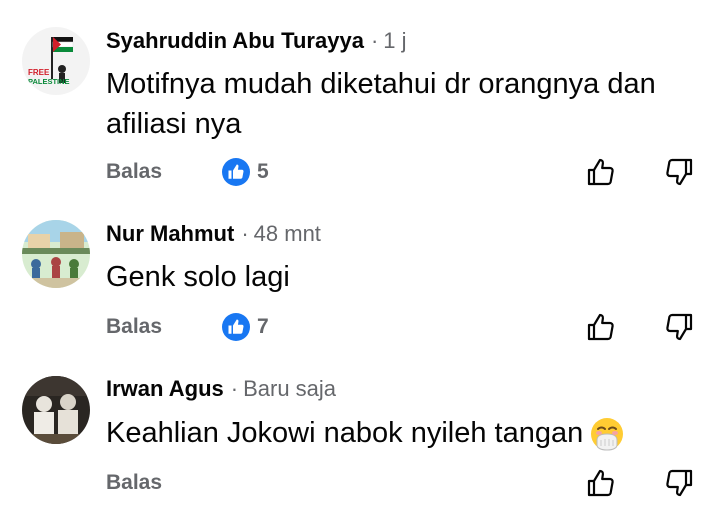 The height and width of the screenshot is (528, 720). I want to click on free-palestine-avatar-image: FREE PALESTINE, so click(56, 61).